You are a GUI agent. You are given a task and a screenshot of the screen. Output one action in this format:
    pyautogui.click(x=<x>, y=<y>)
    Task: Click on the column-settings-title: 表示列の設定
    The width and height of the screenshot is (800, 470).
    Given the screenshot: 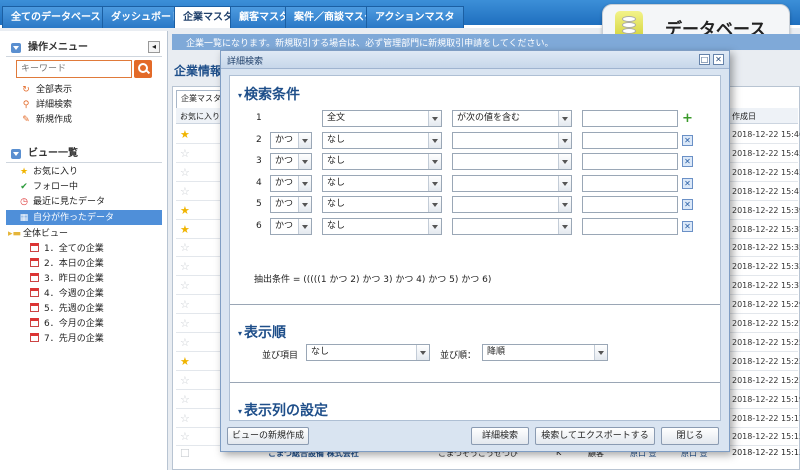 What is the action you would take?
    pyautogui.click(x=283, y=410)
    